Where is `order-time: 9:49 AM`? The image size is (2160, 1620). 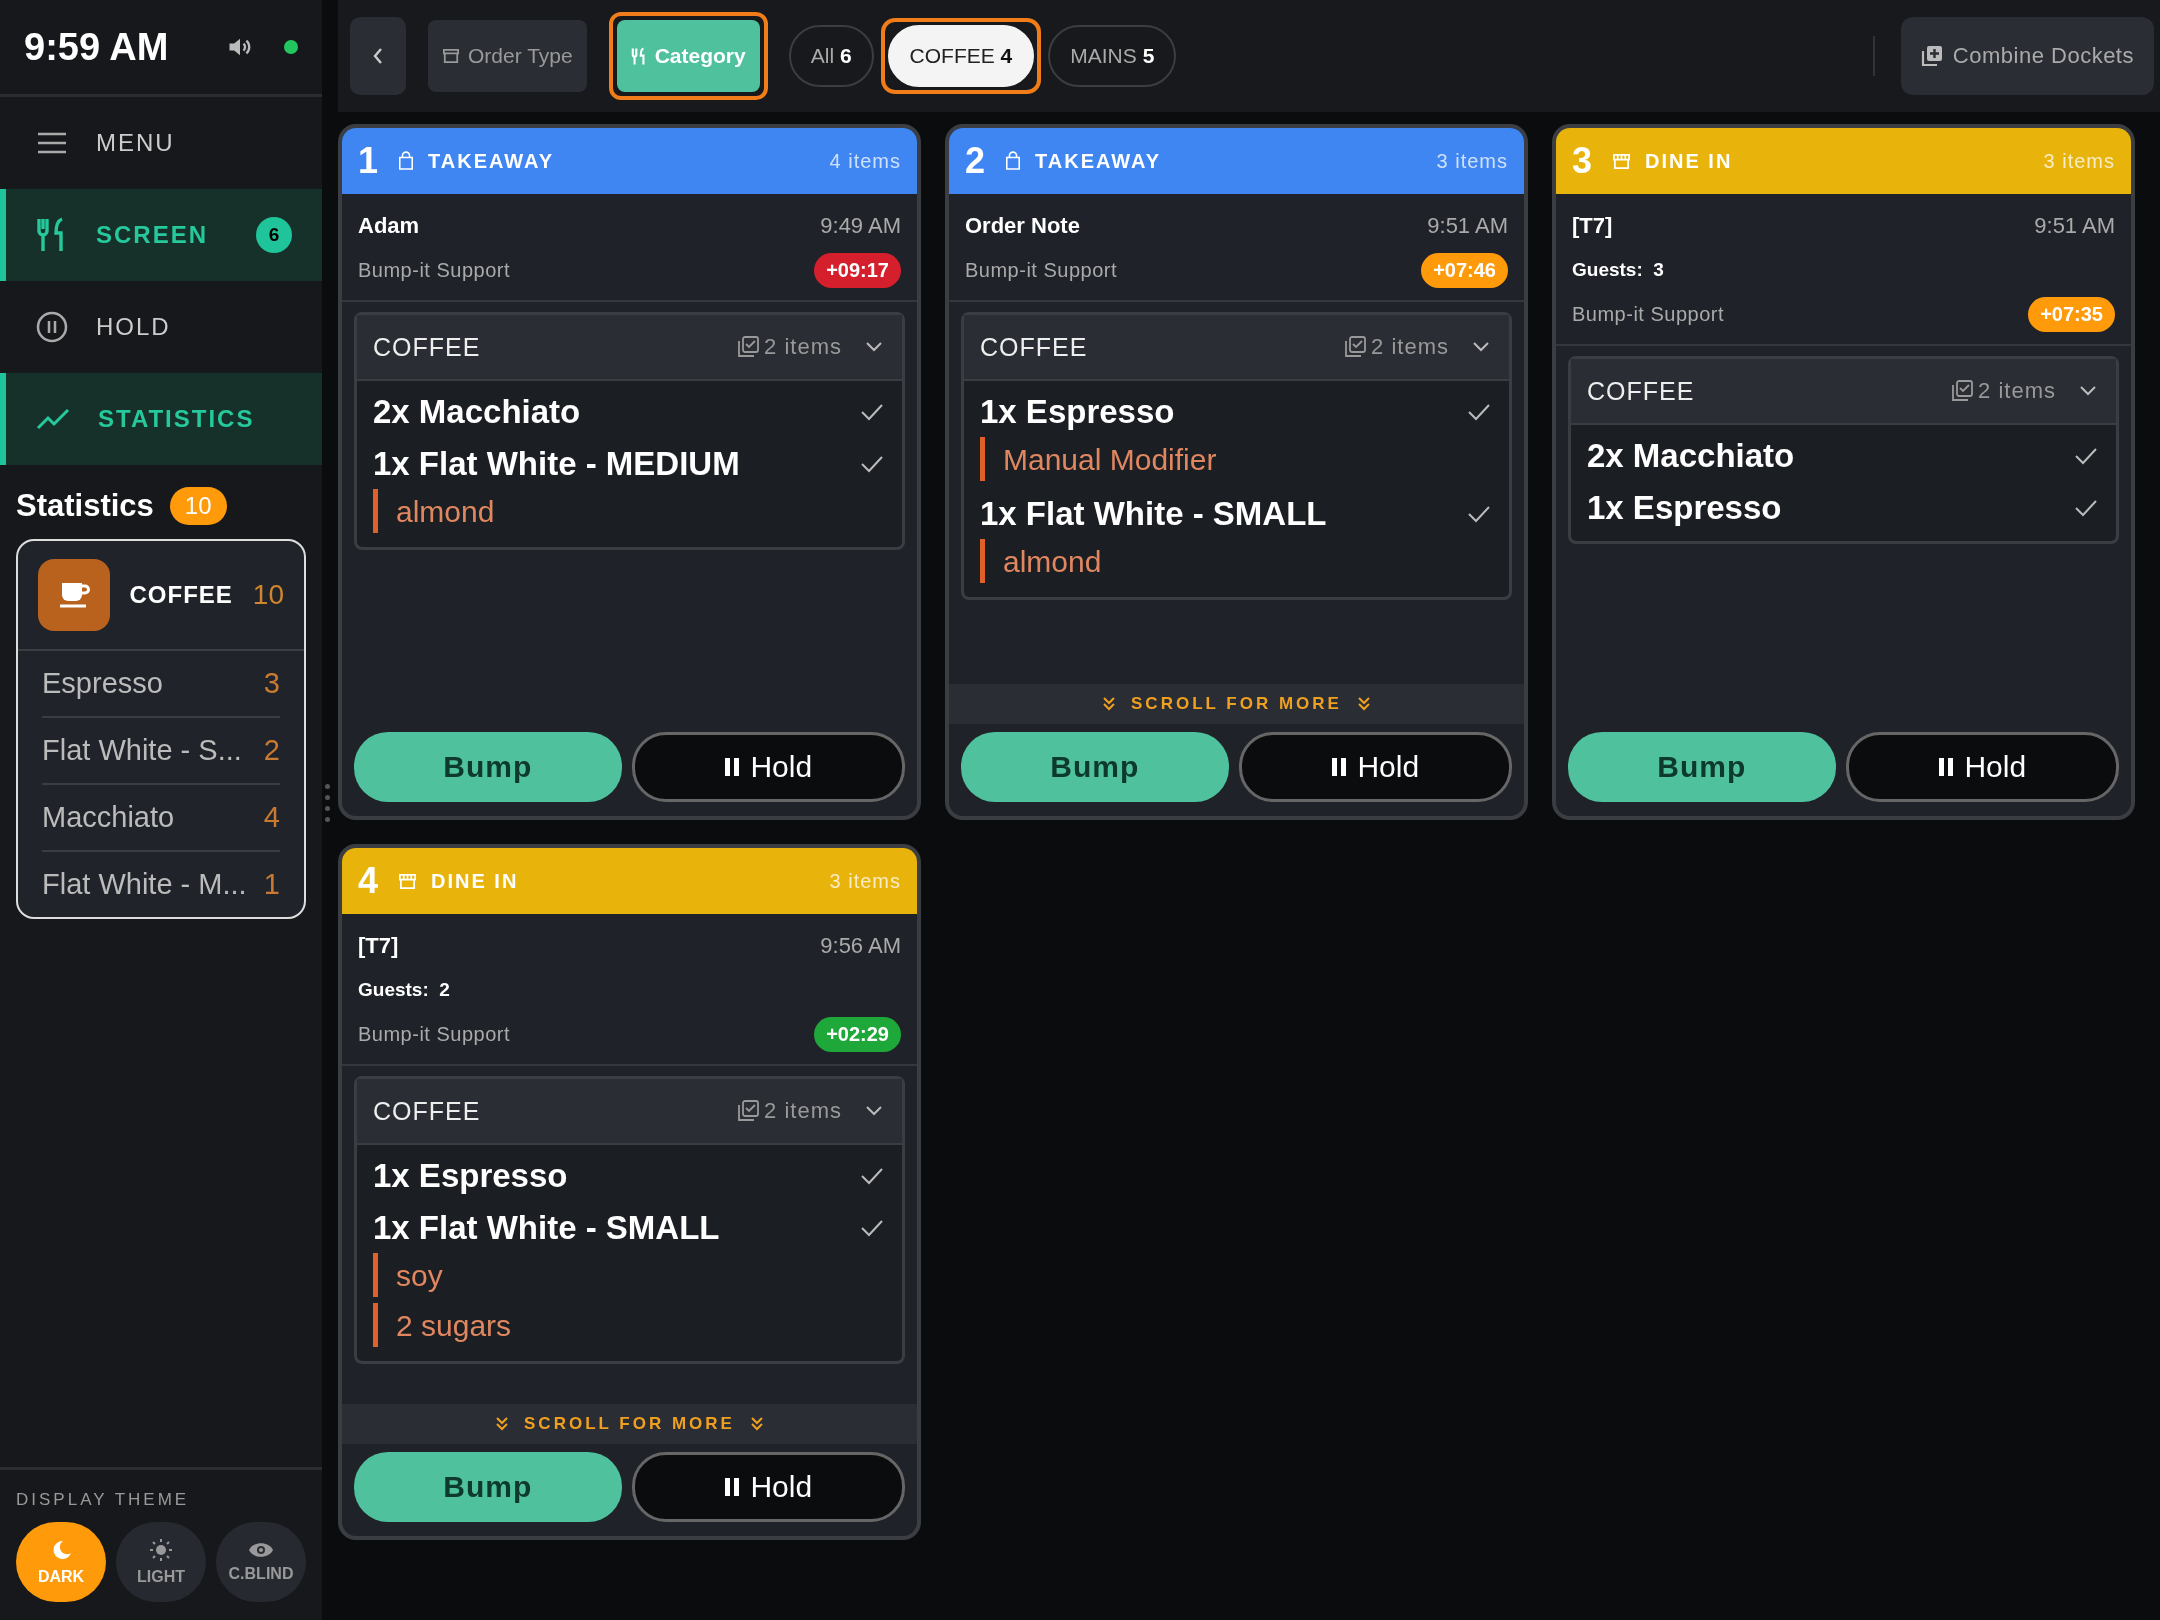 order-time: 9:49 AM is located at coordinates (860, 226).